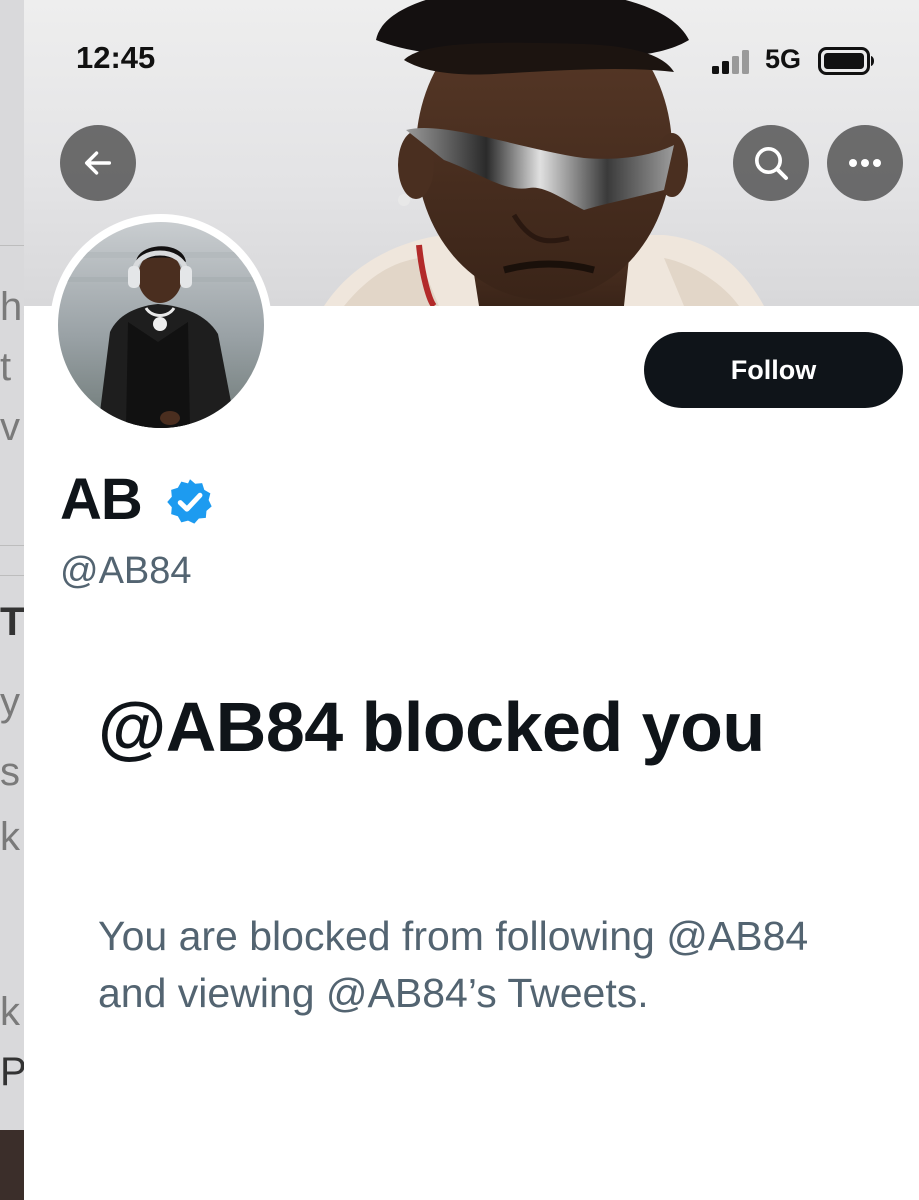 This screenshot has height=1200, width=919. Describe the element at coordinates (12, 1072) in the screenshot. I see `background-text-fragment: P` at that location.